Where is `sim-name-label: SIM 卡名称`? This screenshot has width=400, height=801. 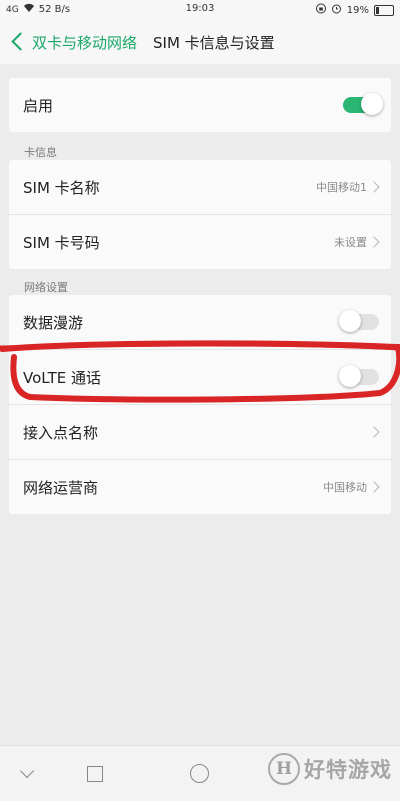
sim-name-label: SIM 卡名称 is located at coordinates (61, 187).